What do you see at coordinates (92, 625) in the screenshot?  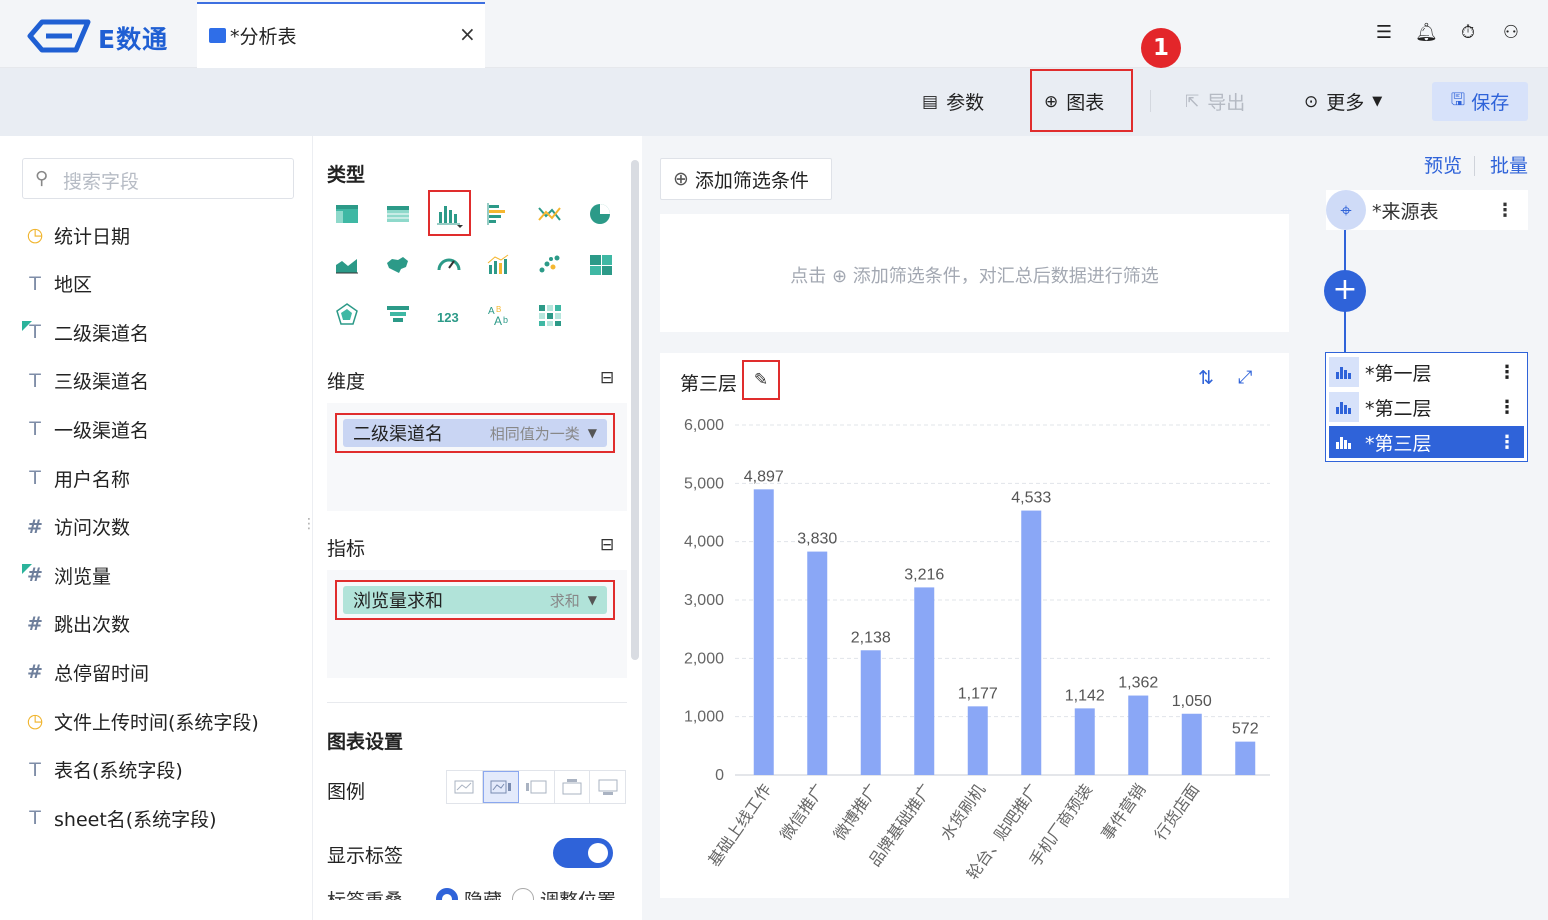 I see `field-label: 跳出次数` at bounding box center [92, 625].